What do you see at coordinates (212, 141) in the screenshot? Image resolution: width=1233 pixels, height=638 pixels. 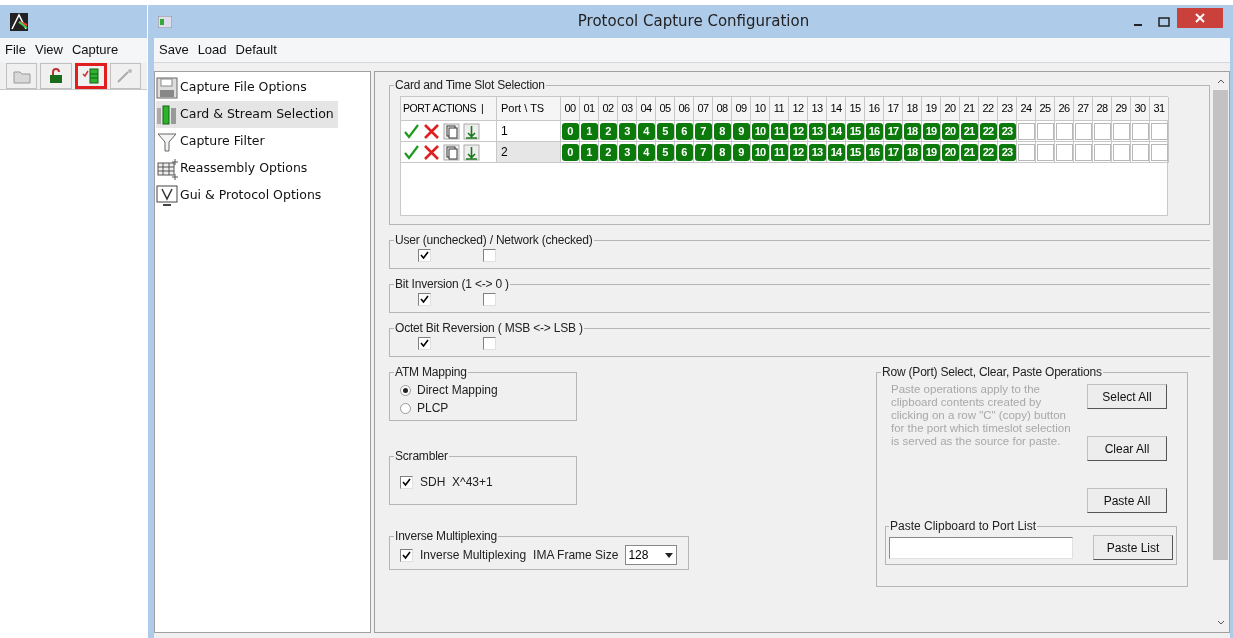 I see `navigation-item: Capture Filter` at bounding box center [212, 141].